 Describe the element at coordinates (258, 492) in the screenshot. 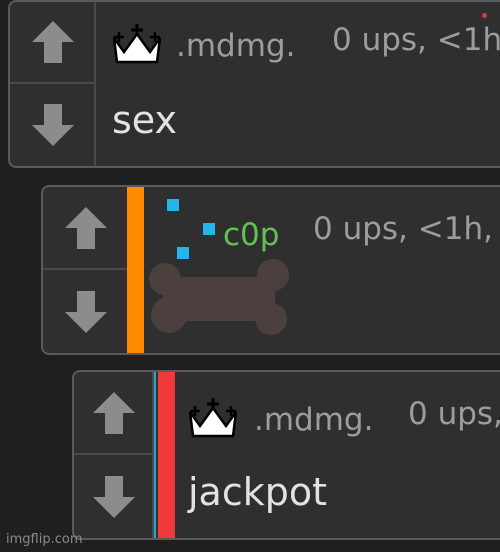

I see `comment-text: jackpot` at that location.